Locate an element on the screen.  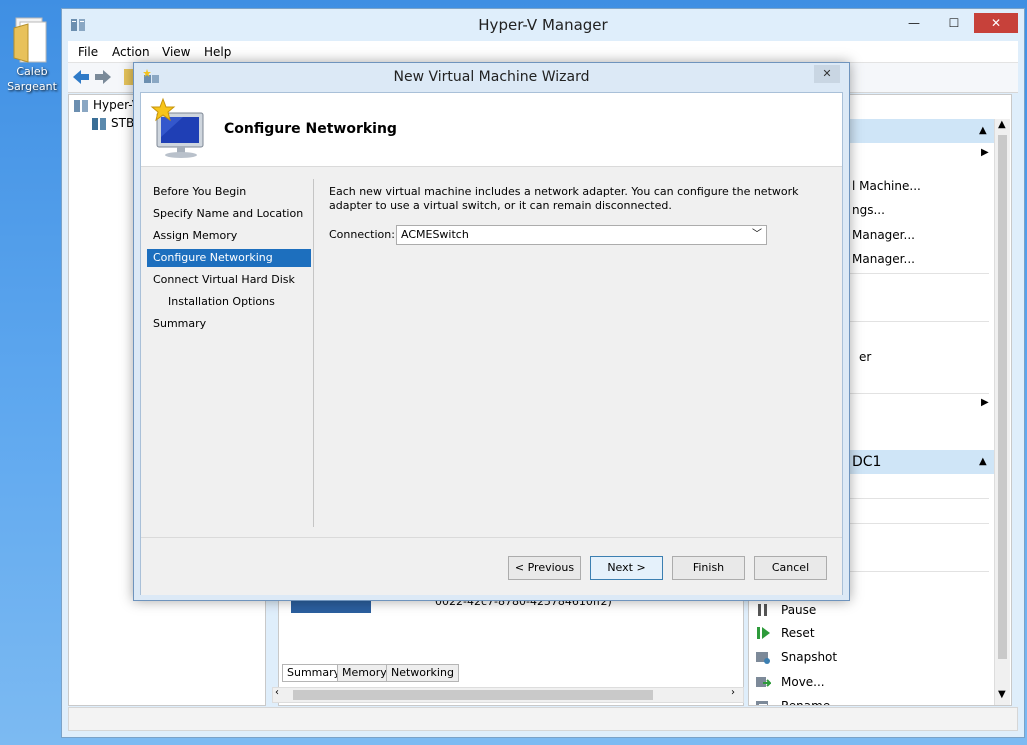
menu-help: Help is located at coordinates (217, 52).